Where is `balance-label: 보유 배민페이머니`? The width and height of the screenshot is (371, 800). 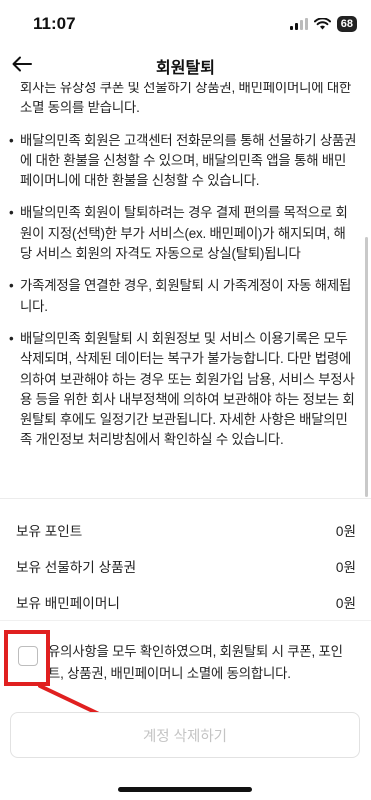
balance-label: 보유 배민페이머니 is located at coordinates (68, 603).